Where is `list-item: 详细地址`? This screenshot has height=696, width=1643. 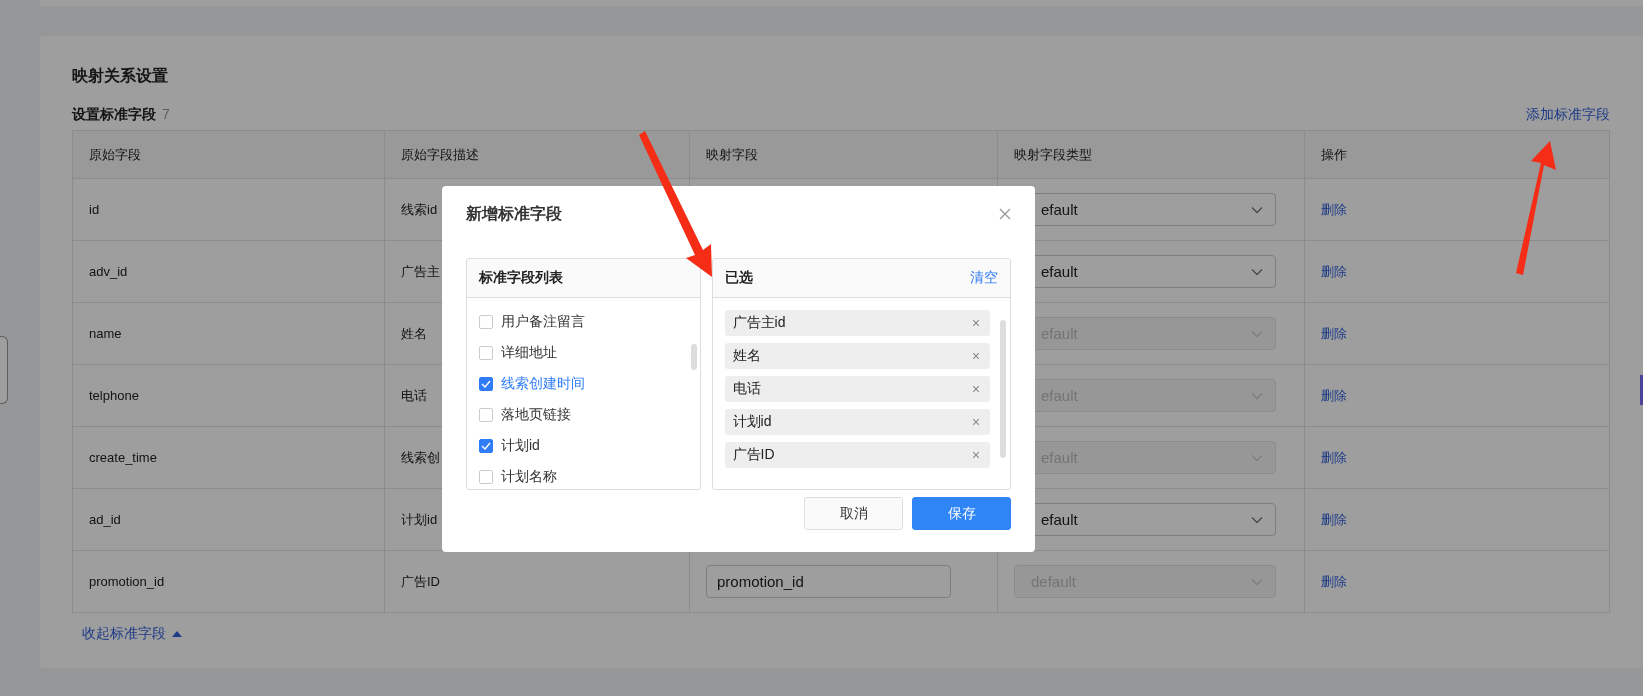 list-item: 详细地址 is located at coordinates (529, 352).